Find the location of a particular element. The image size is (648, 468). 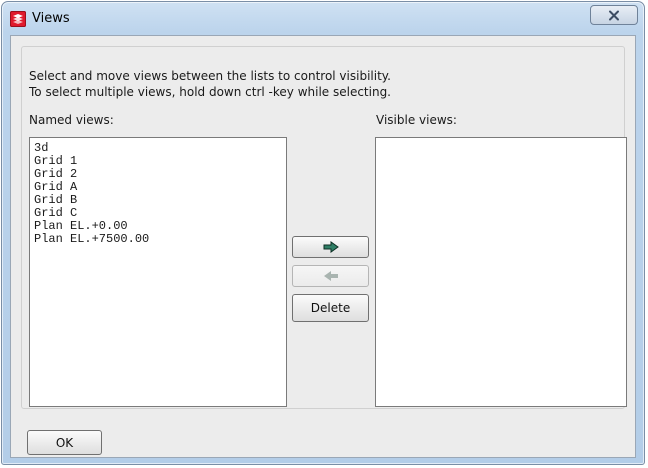

close-icon is located at coordinates (614, 15).